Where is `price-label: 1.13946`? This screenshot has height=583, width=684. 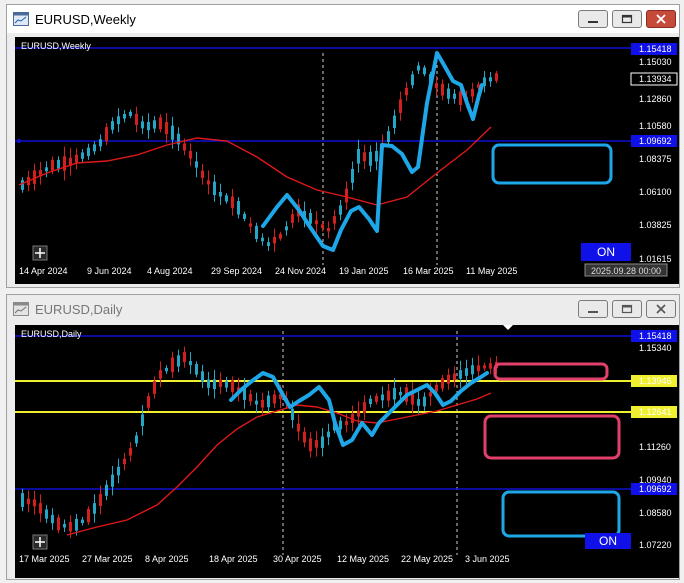 price-label: 1.13946 is located at coordinates (655, 381).